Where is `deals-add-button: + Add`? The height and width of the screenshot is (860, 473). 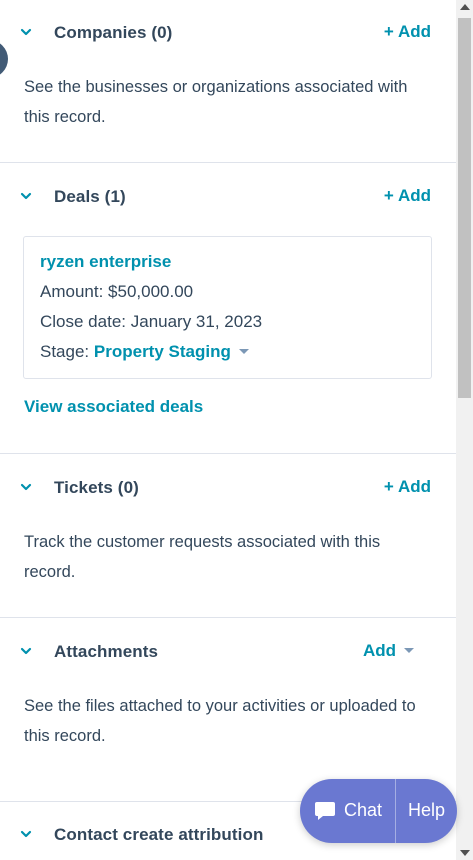
deals-add-button: + Add is located at coordinates (407, 196).